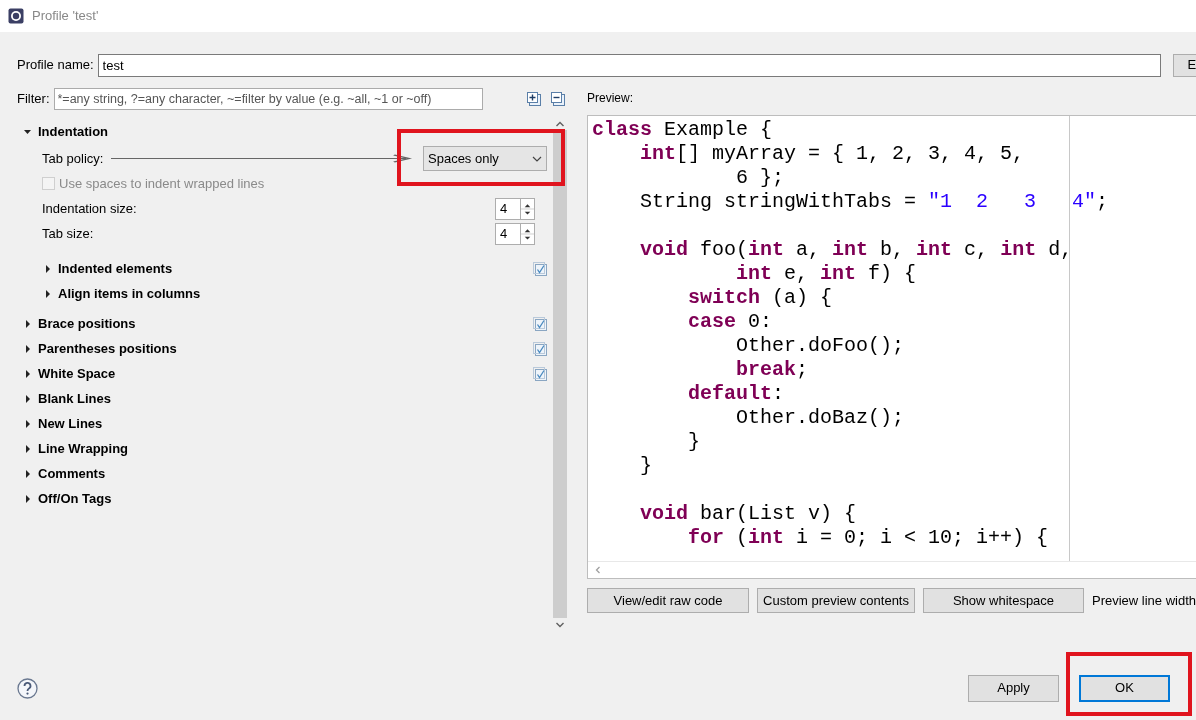 This screenshot has height=720, width=1196. I want to click on code-line: String stringWithTabs = "1 2 3 4";, so click(874, 202).